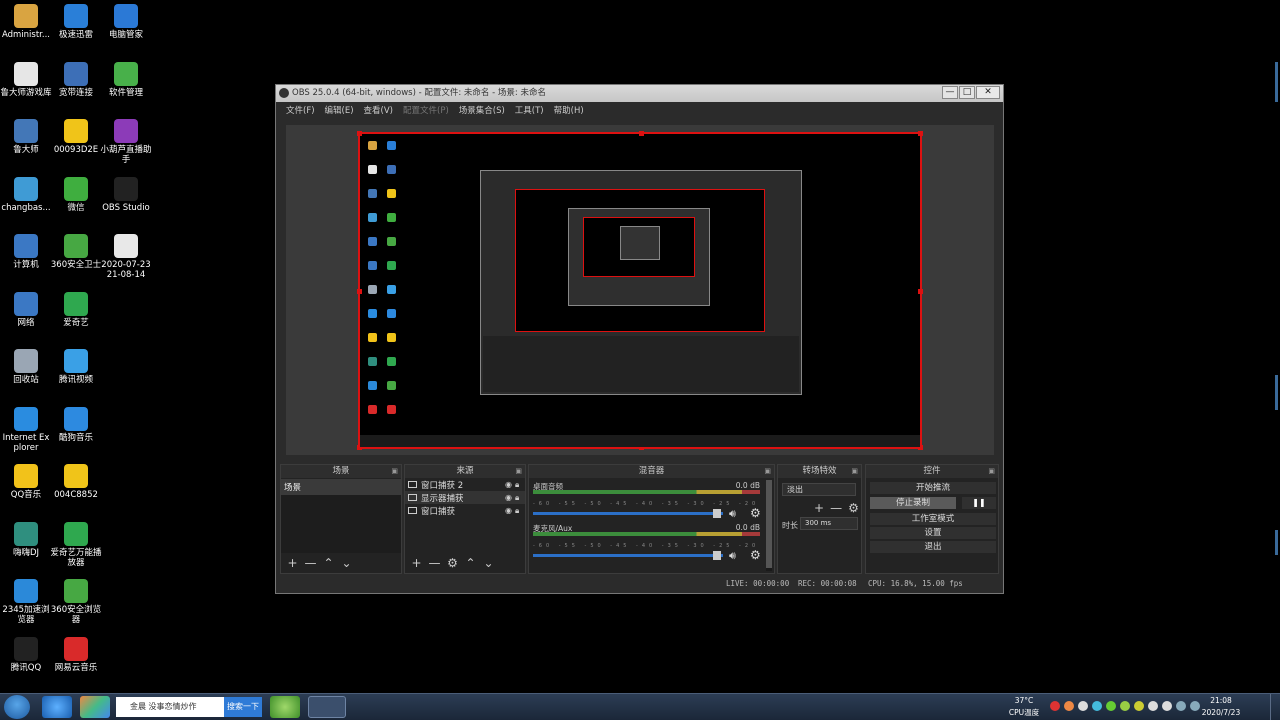  I want to click on menu-profile: 配置文件(P), so click(426, 111).